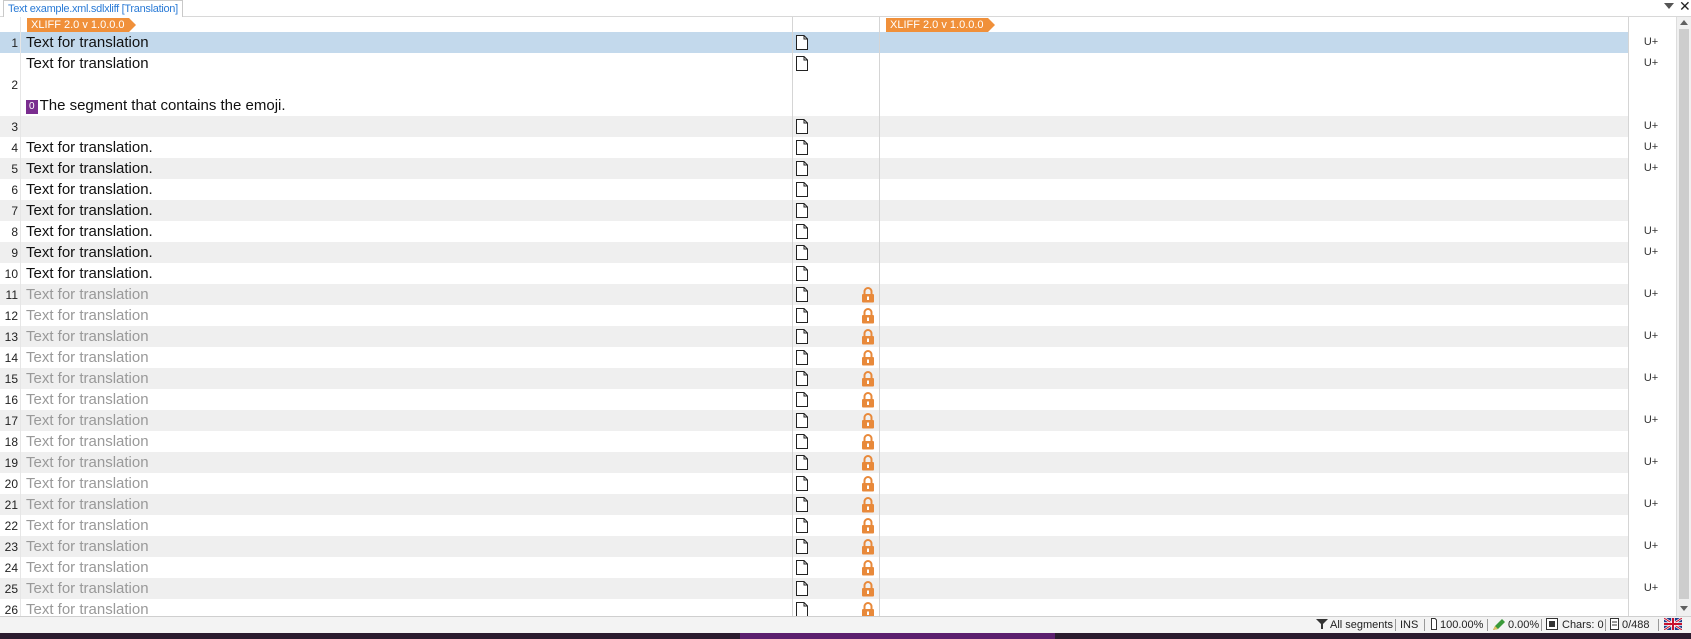 The image size is (1691, 639). I want to click on segment-row: 4 Text for translation. U+, so click(829, 147).